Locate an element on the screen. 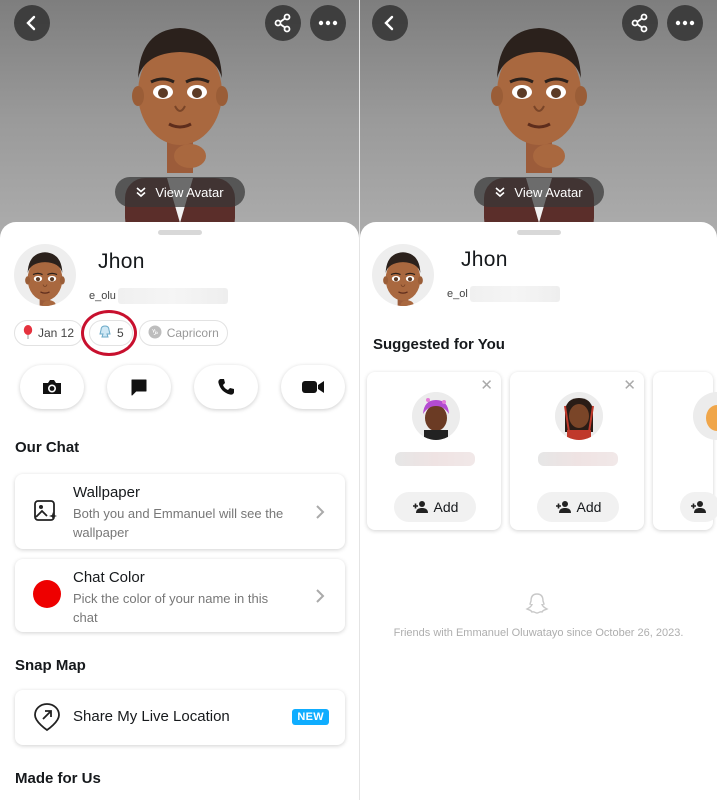  chat-color-title: Chat Color is located at coordinates (109, 577).